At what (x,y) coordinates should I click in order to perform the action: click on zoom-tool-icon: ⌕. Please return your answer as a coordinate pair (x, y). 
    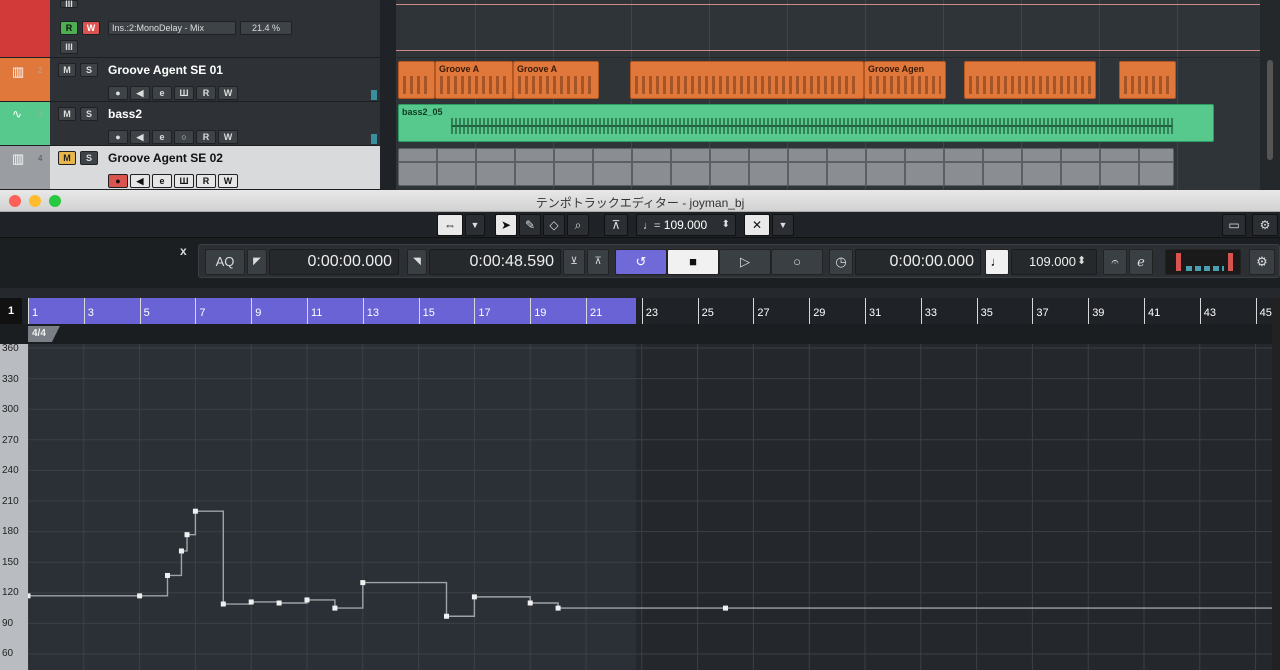
    Looking at the image, I should click on (578, 225).